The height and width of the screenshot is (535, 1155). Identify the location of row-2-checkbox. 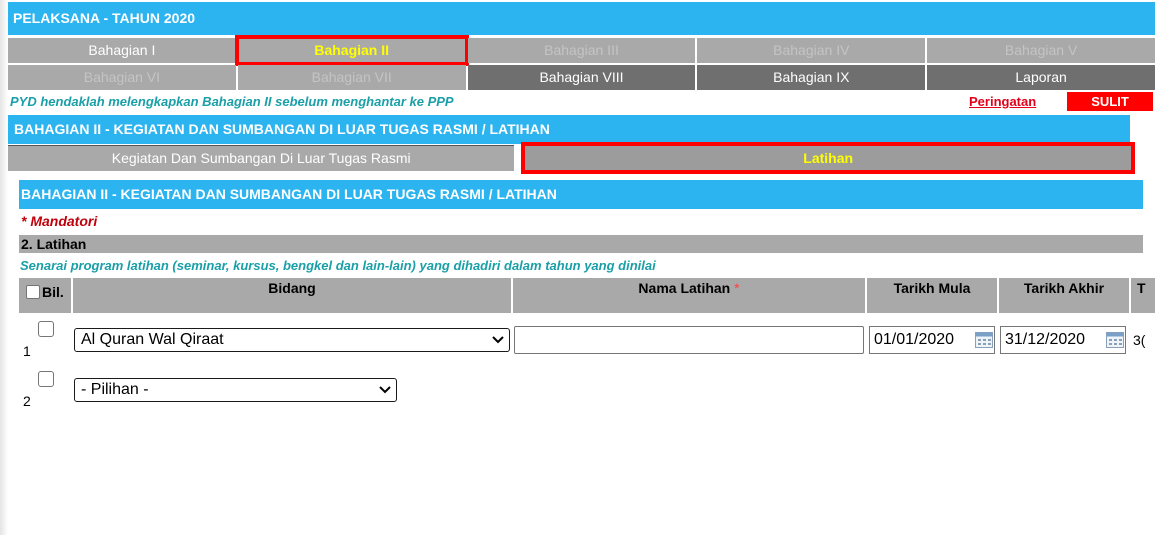
(46, 379).